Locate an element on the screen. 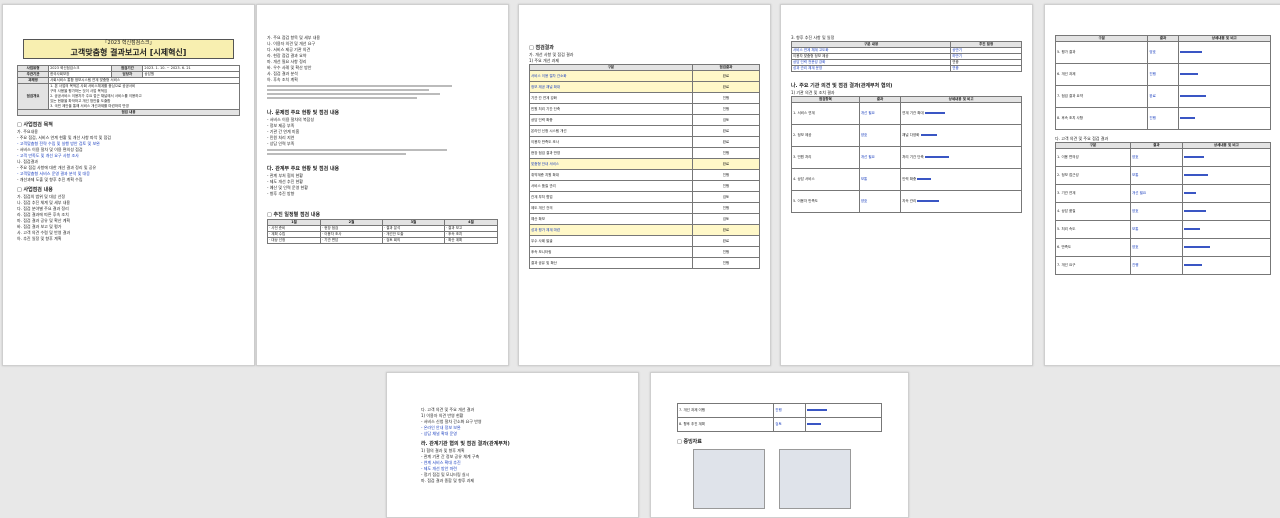 This screenshot has width=1280, height=518. table-cell: 연계 기관 확대 is located at coordinates (961, 113).